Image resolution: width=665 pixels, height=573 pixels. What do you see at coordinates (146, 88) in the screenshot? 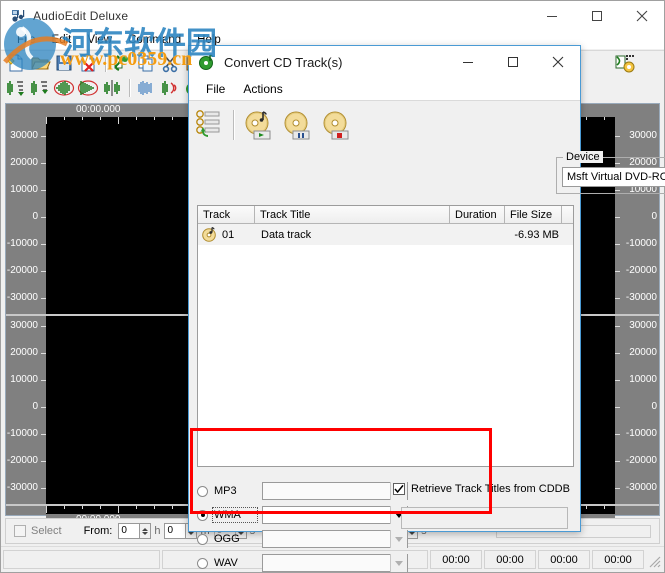
I see `equalizer-icon` at bounding box center [146, 88].